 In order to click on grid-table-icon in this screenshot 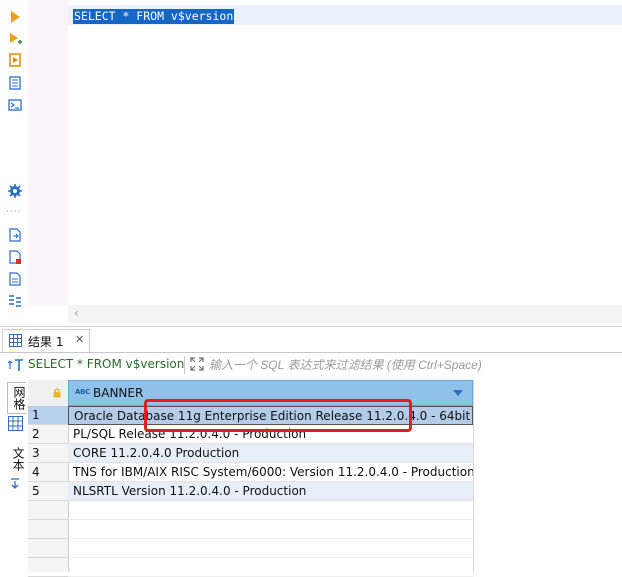, I will do `click(15, 340)`.